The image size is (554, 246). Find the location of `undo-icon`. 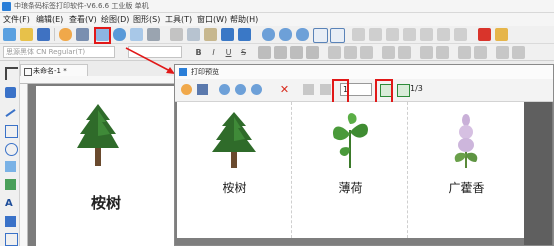

undo-icon is located at coordinates (227, 34).